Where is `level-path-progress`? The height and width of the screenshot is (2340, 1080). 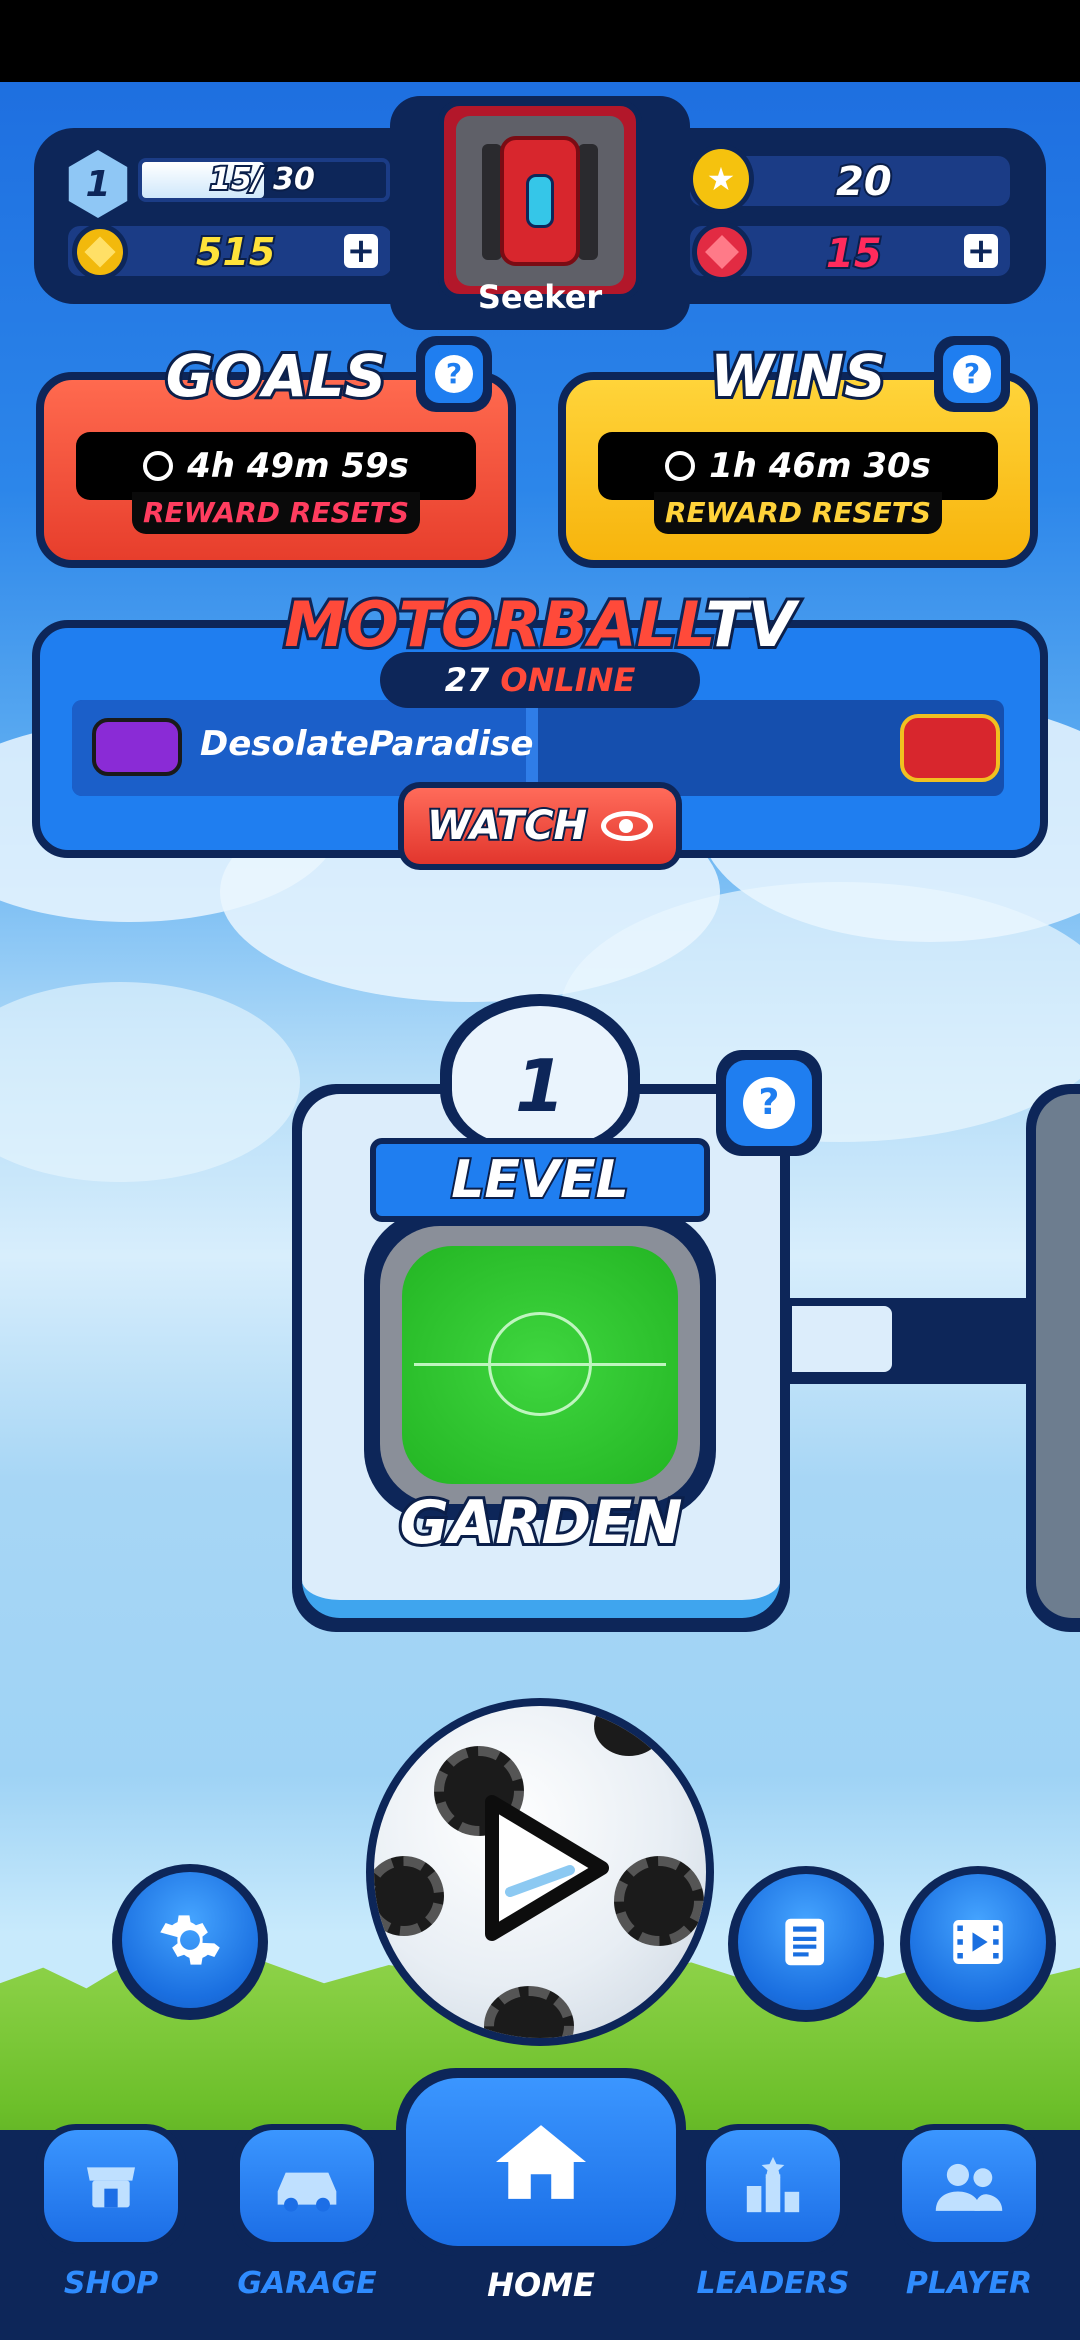
level-path-progress is located at coordinates (842, 1339).